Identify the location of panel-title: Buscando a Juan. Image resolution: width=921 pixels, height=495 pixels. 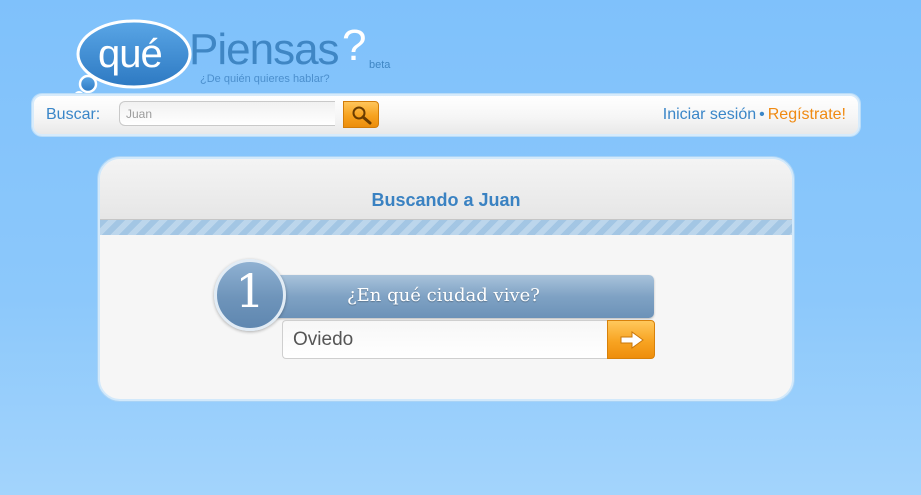
(446, 200).